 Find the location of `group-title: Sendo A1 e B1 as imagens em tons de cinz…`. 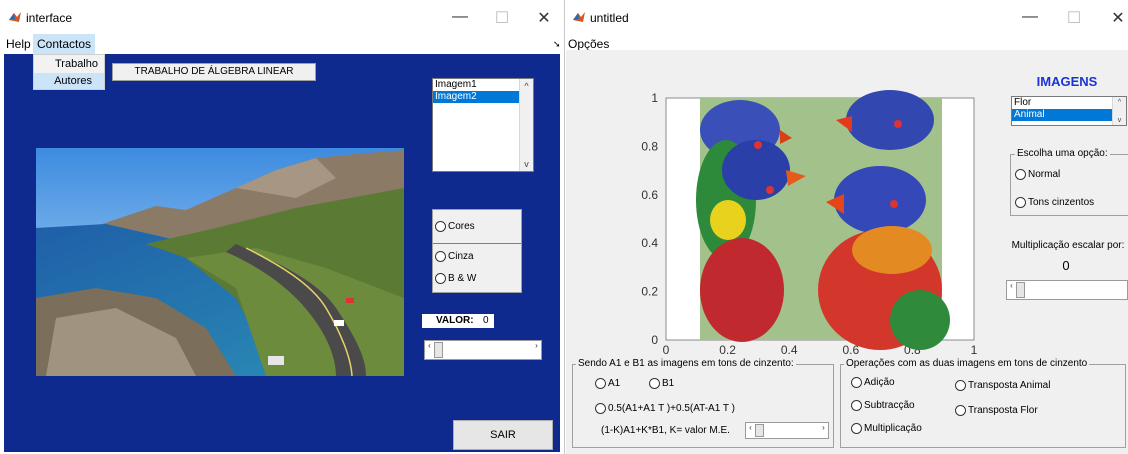

group-title: Sendo A1 e B1 as imagens em tons de cinz… is located at coordinates (686, 363).